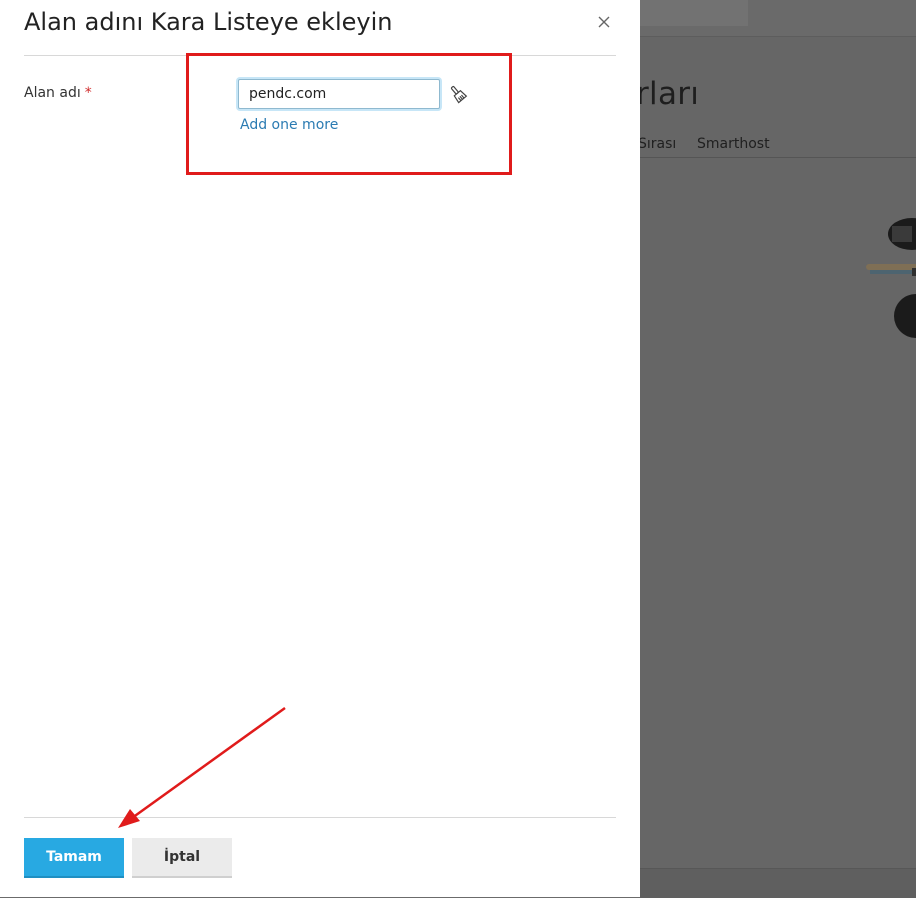 The width and height of the screenshot is (916, 898). What do you see at coordinates (349, 114) in the screenshot?
I see `annotation-highlight-box` at bounding box center [349, 114].